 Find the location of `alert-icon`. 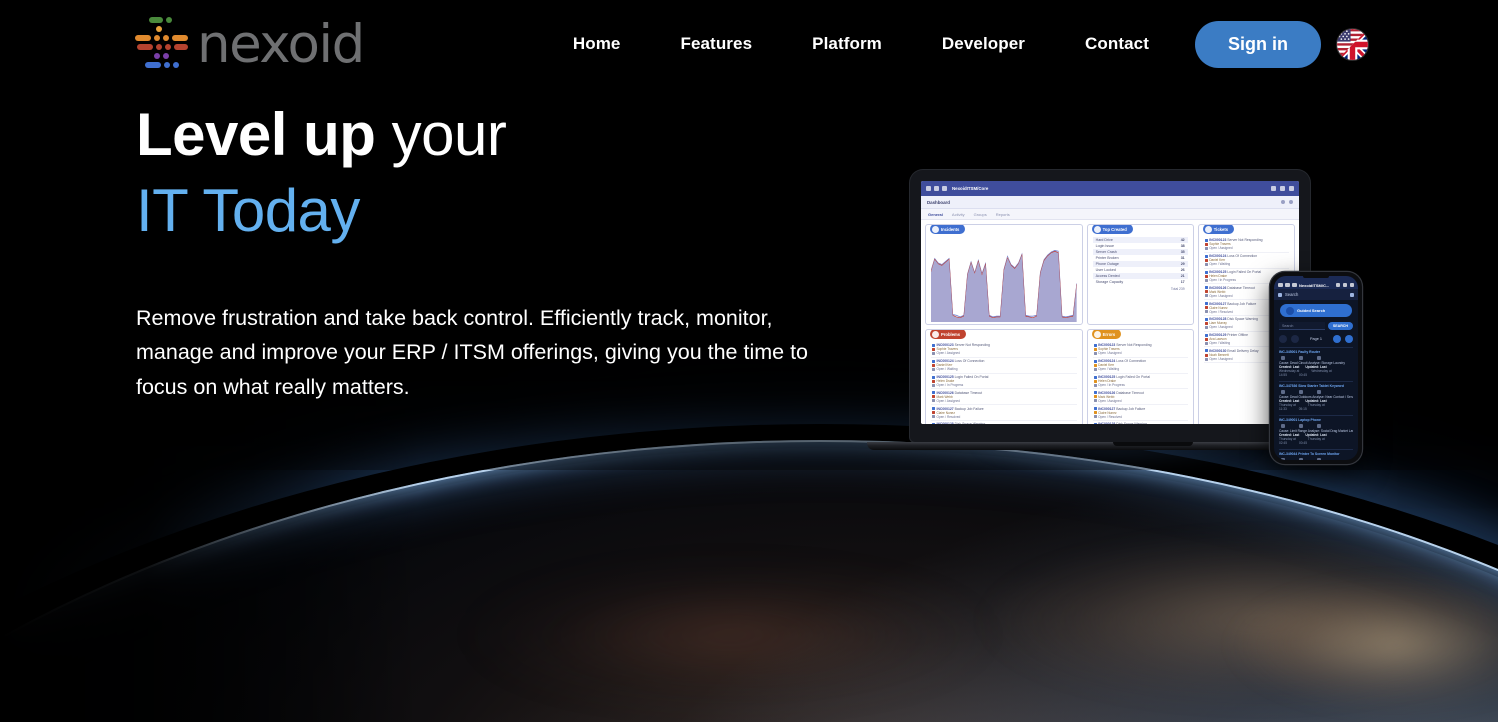

alert-icon is located at coordinates (935, 334).